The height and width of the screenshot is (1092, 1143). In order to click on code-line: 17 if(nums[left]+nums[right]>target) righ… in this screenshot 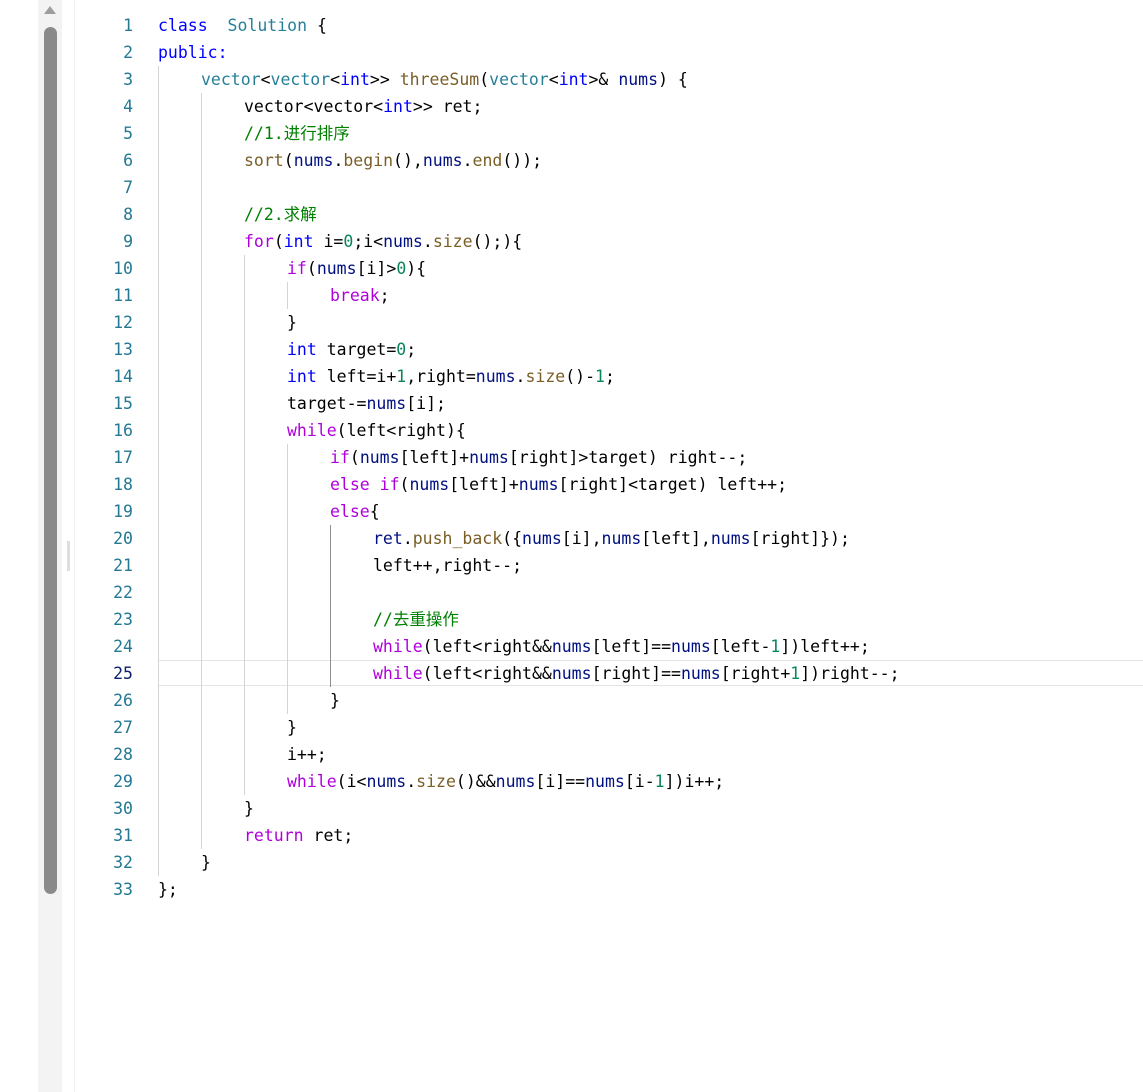, I will do `click(571, 457)`.